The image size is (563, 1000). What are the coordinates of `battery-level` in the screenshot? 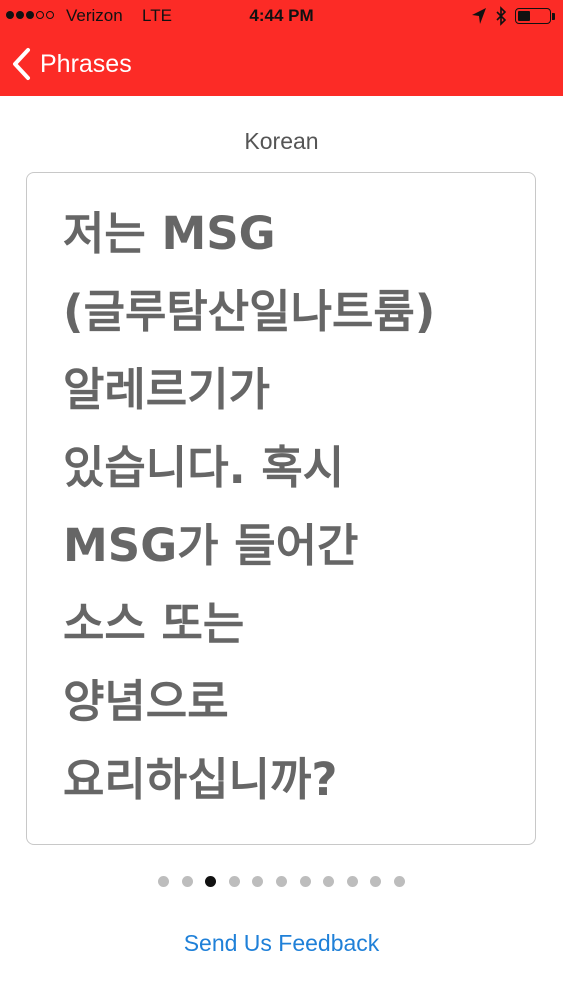 It's located at (524, 16).